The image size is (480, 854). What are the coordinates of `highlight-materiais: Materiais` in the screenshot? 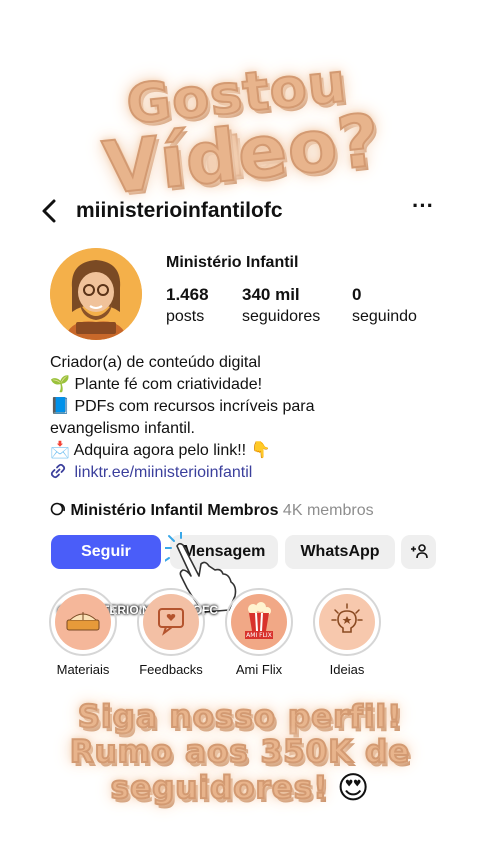 It's located at (83, 632).